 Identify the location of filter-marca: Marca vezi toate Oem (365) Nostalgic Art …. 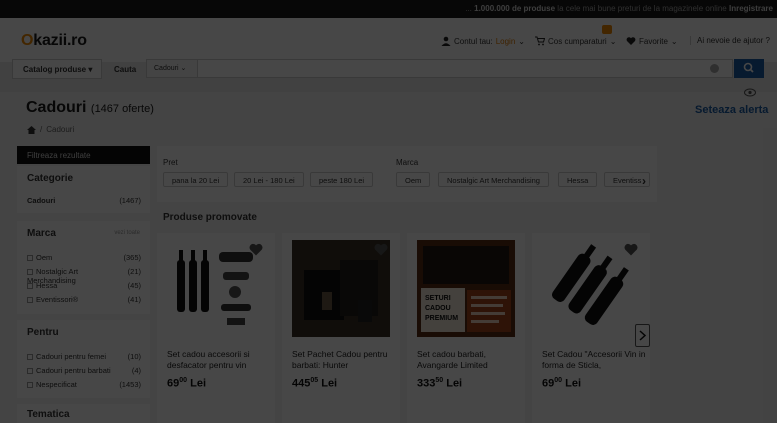
(83, 267).